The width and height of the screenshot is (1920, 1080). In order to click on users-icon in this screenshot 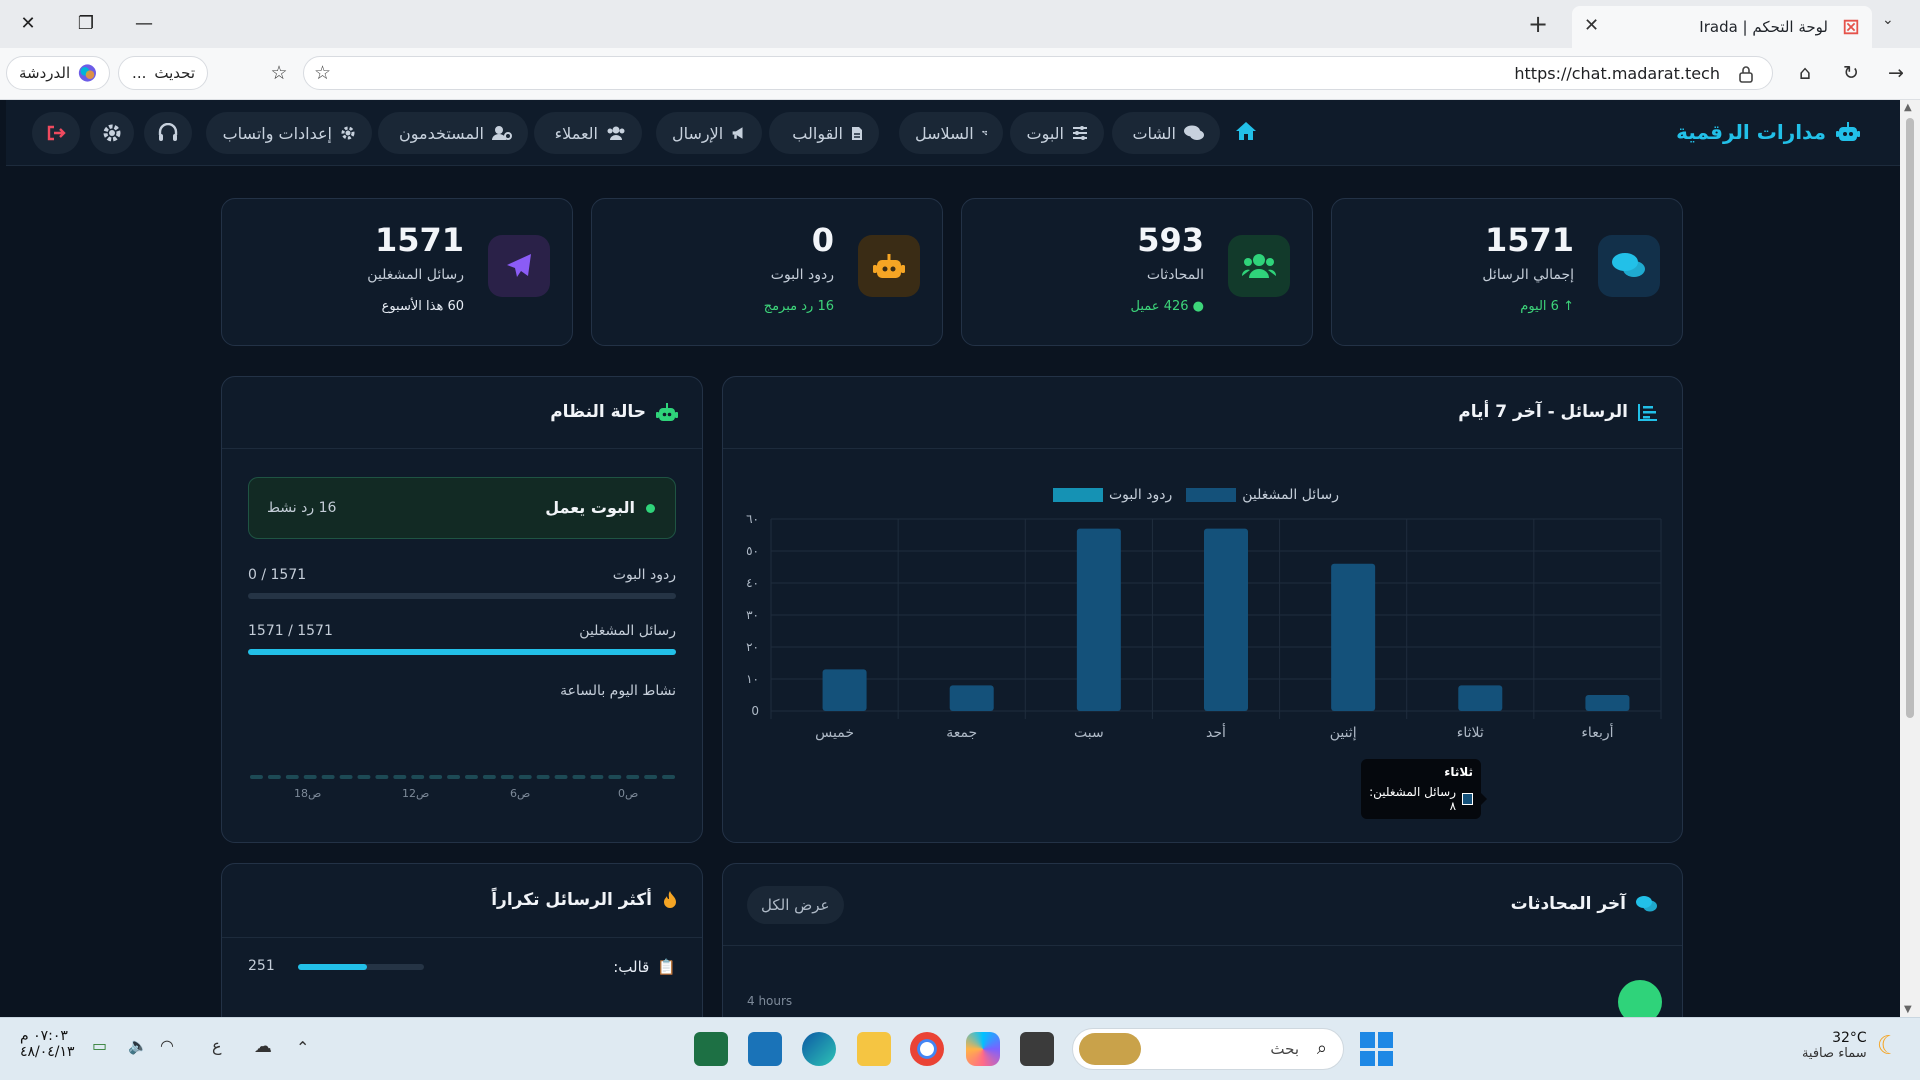, I will do `click(1259, 266)`.